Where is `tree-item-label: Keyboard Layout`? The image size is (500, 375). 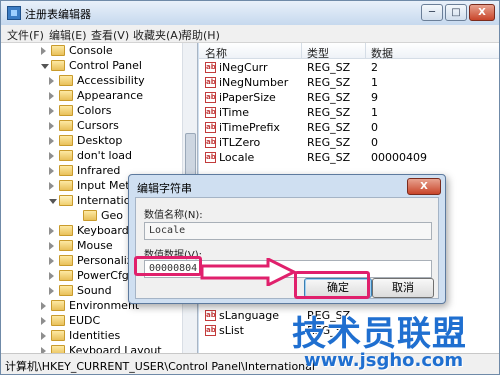
tree-item-label: Keyboard Layout is located at coordinates (115, 348).